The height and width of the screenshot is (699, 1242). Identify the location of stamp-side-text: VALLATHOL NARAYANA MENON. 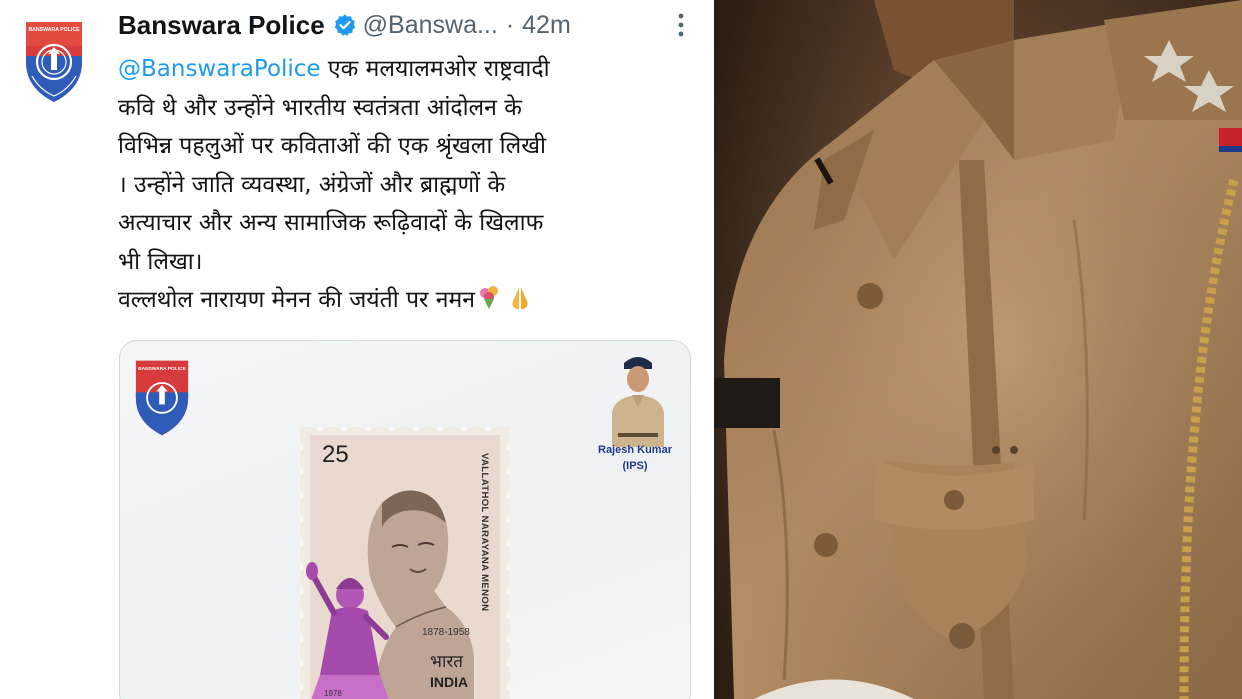
(484, 532).